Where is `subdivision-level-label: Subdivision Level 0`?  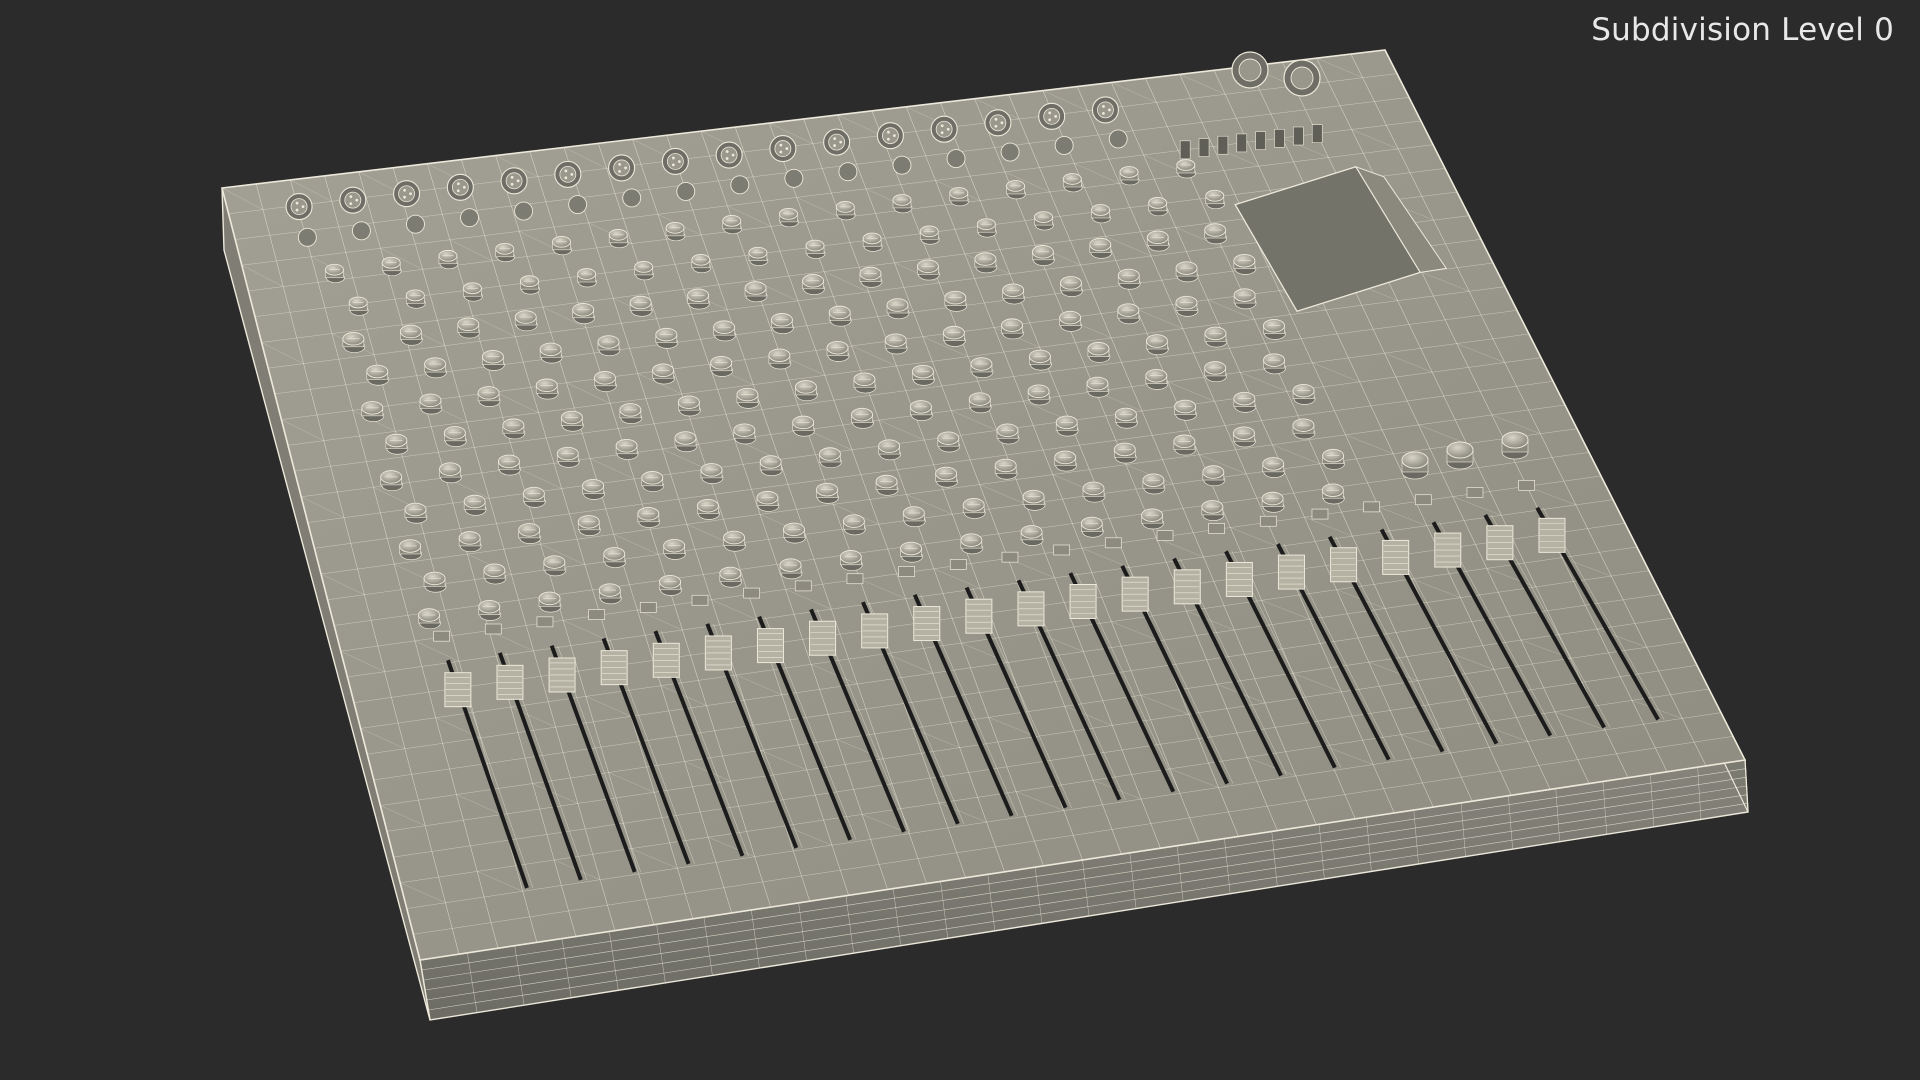 subdivision-level-label: Subdivision Level 0 is located at coordinates (1742, 30).